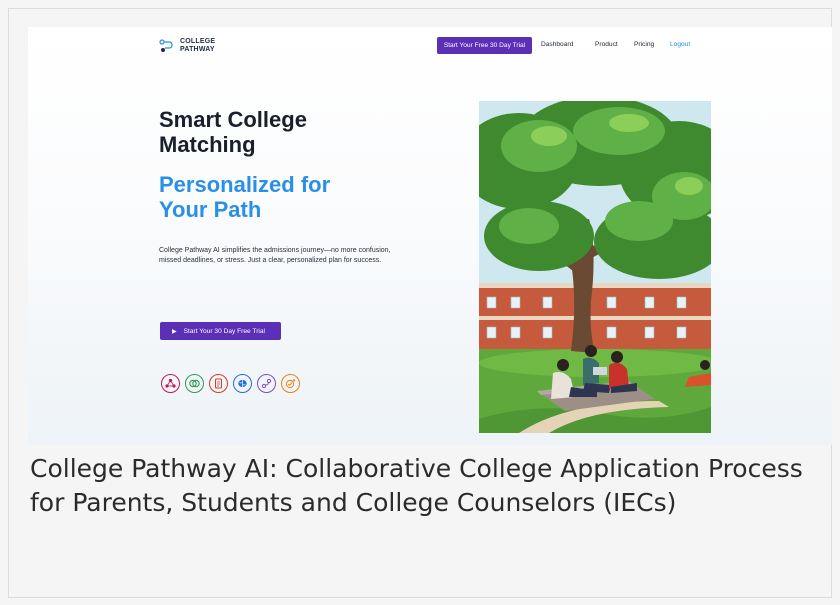 This screenshot has height=605, width=840. I want to click on hero-title-line2: Matching, so click(207, 144).